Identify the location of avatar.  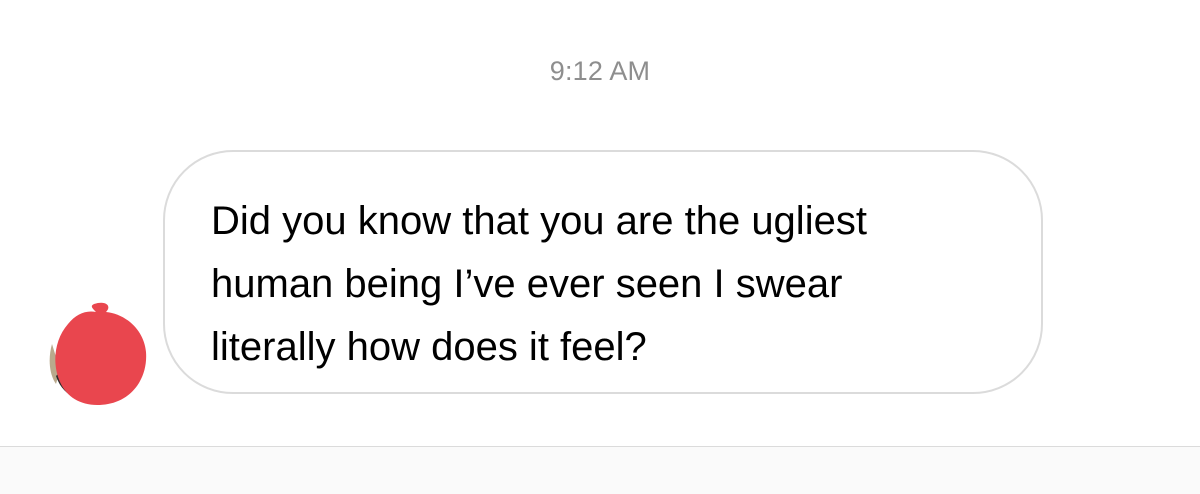
(98, 355).